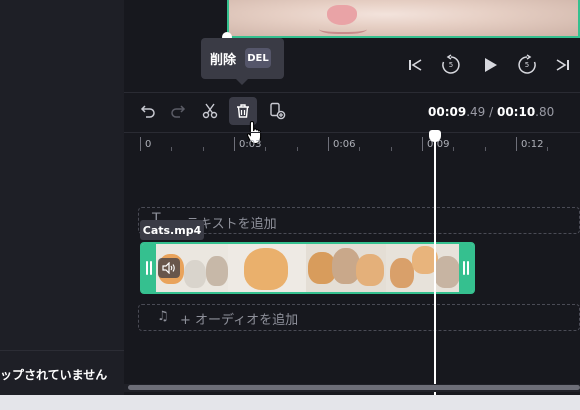 Image resolution: width=580 pixels, height=410 pixels. I want to click on tooltip-arrow, so click(242, 82).